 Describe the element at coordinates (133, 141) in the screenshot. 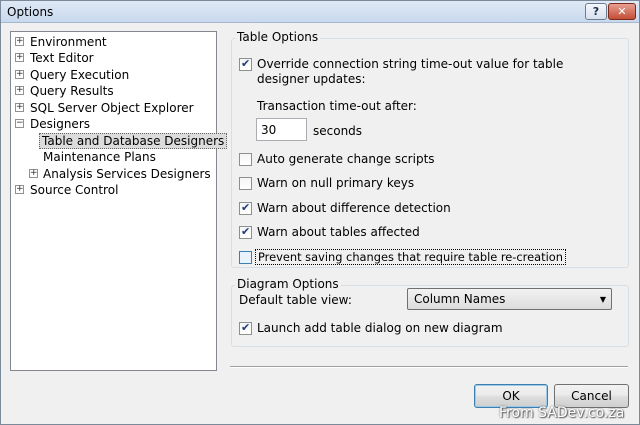

I see `tree-item-label: Table and Database Designers` at that location.